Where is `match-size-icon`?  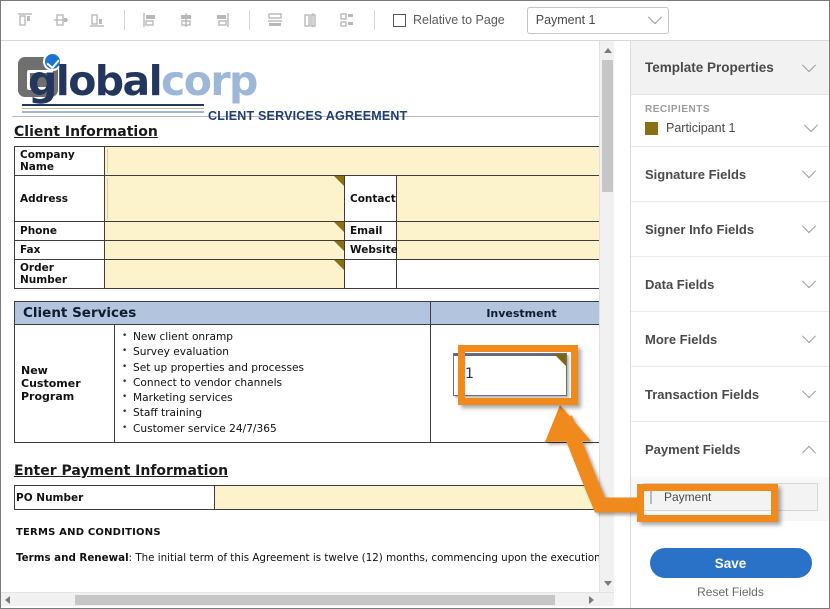
match-size-icon is located at coordinates (347, 20).